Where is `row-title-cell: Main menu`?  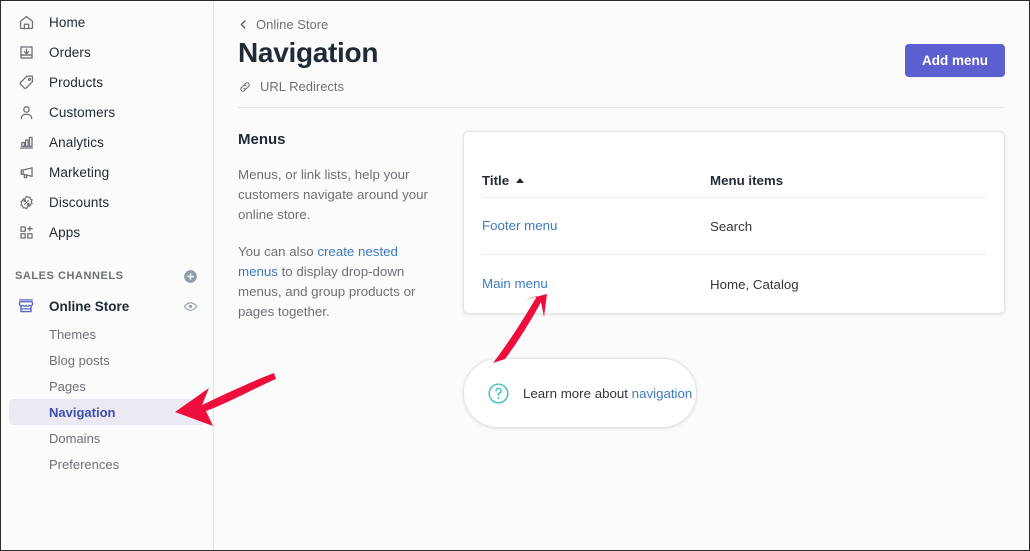
row-title-cell: Main menu is located at coordinates (596, 284).